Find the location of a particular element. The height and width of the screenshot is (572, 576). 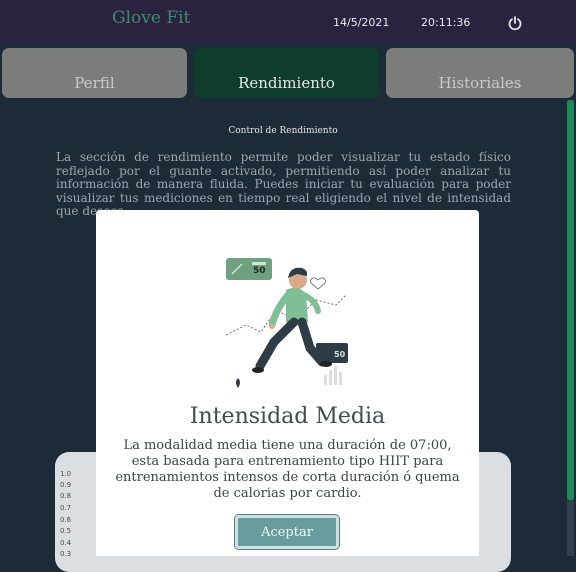

accept-button: Aceptar is located at coordinates (287, 532).